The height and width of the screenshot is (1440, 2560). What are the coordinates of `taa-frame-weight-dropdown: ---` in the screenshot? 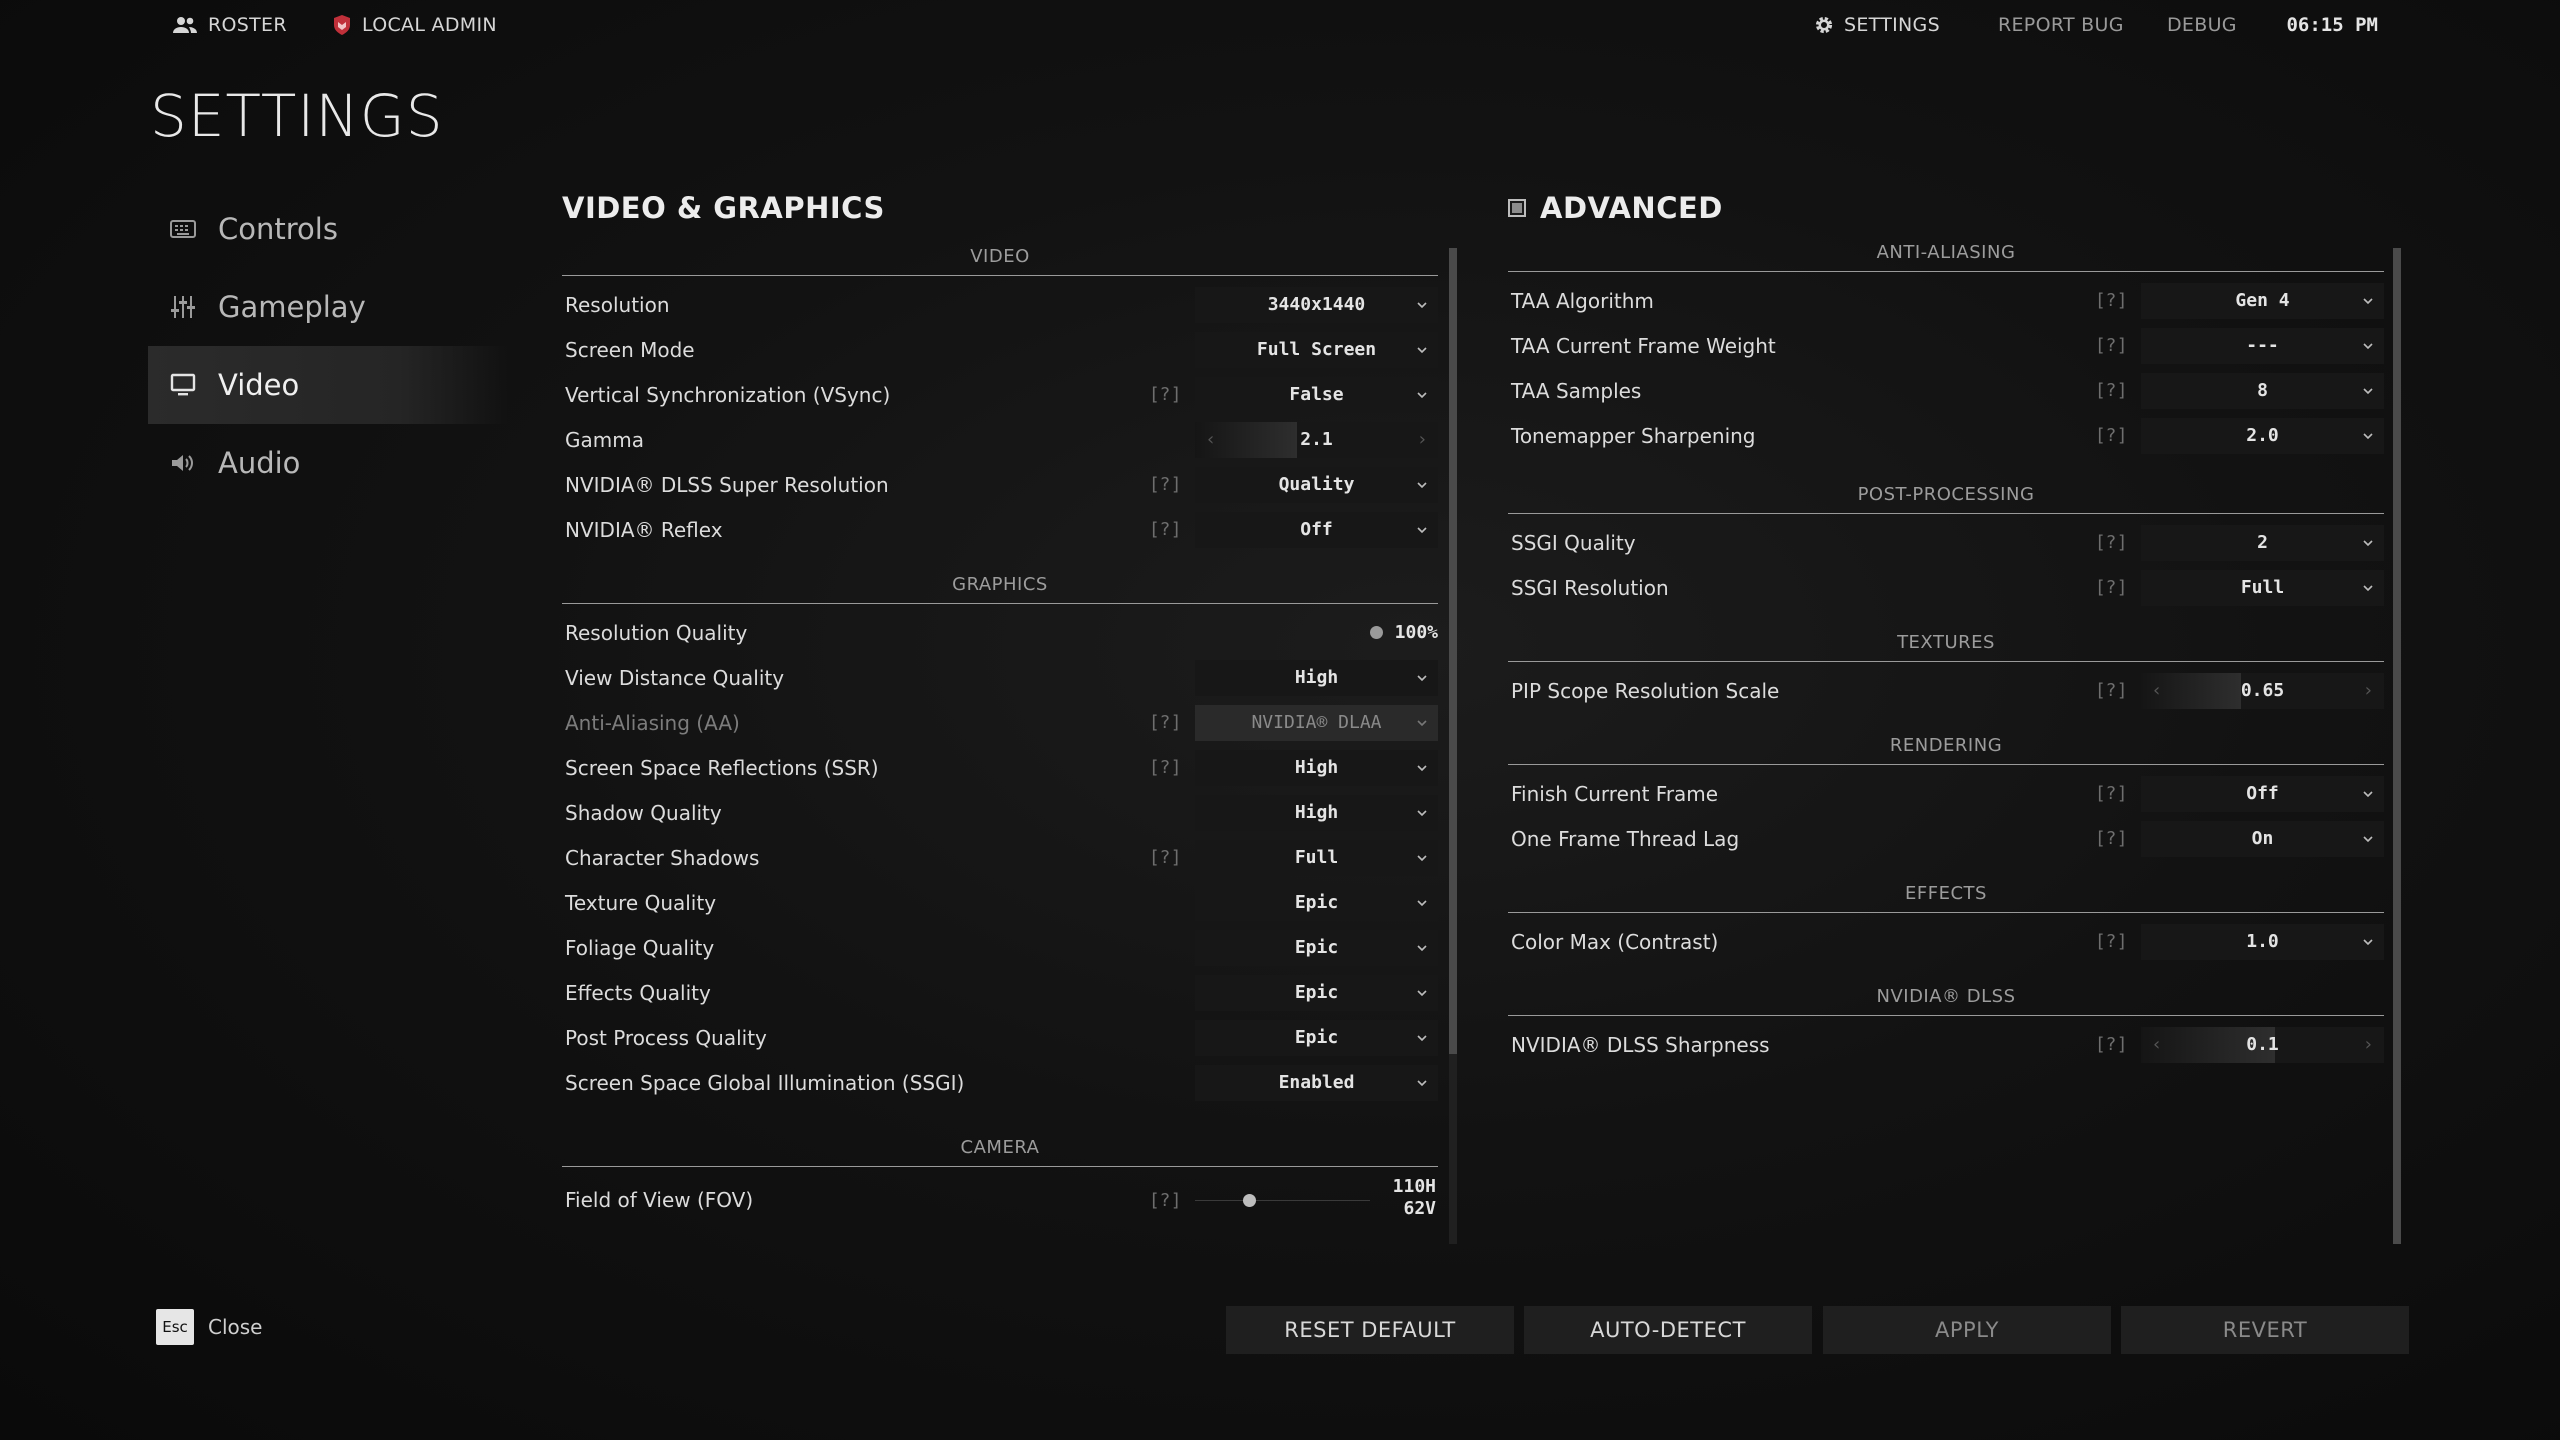 It's located at (2262, 345).